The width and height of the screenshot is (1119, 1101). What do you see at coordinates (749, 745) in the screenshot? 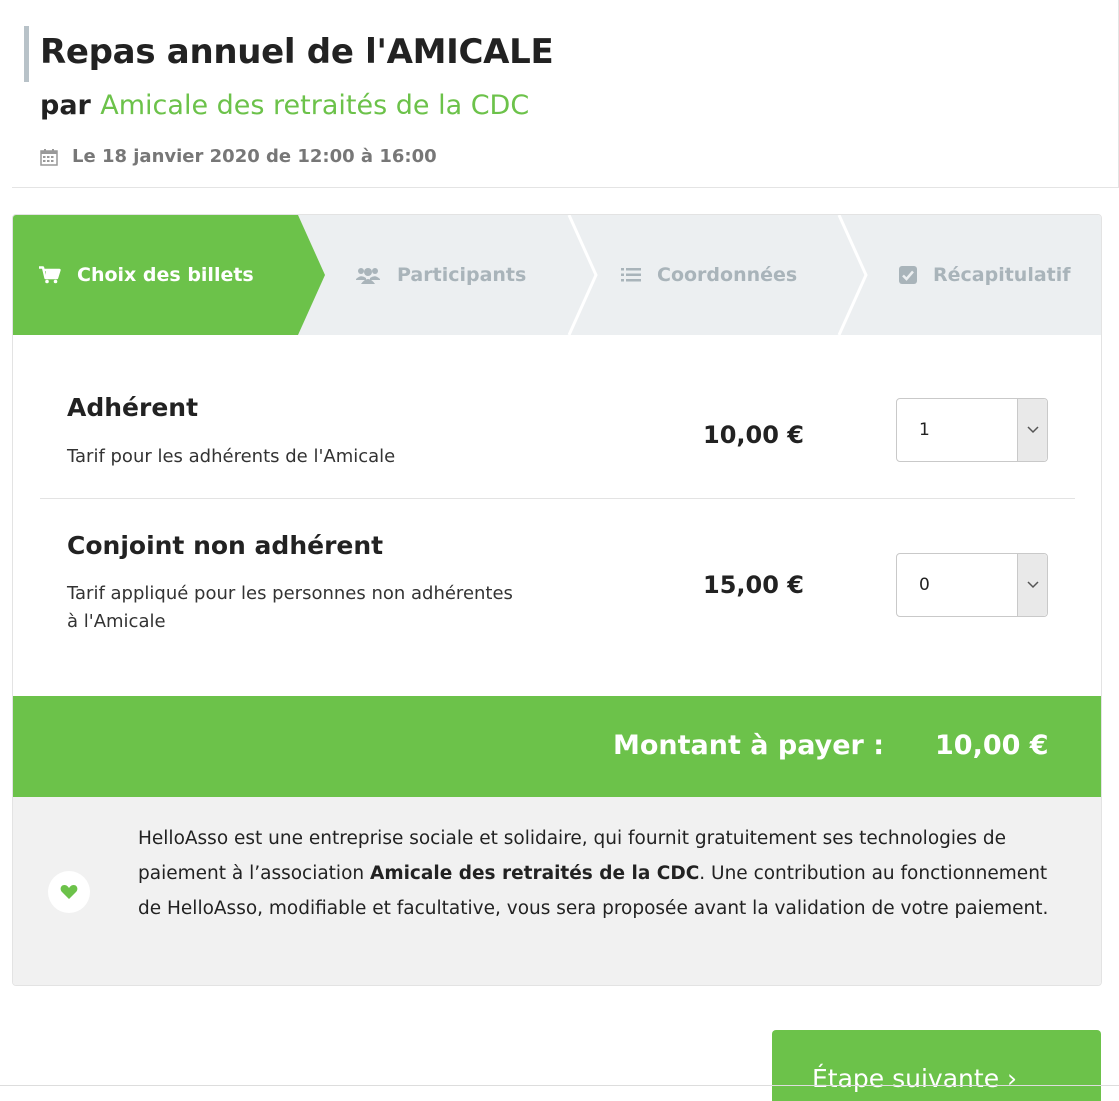
I see `total-label: Montant à payer :` at bounding box center [749, 745].